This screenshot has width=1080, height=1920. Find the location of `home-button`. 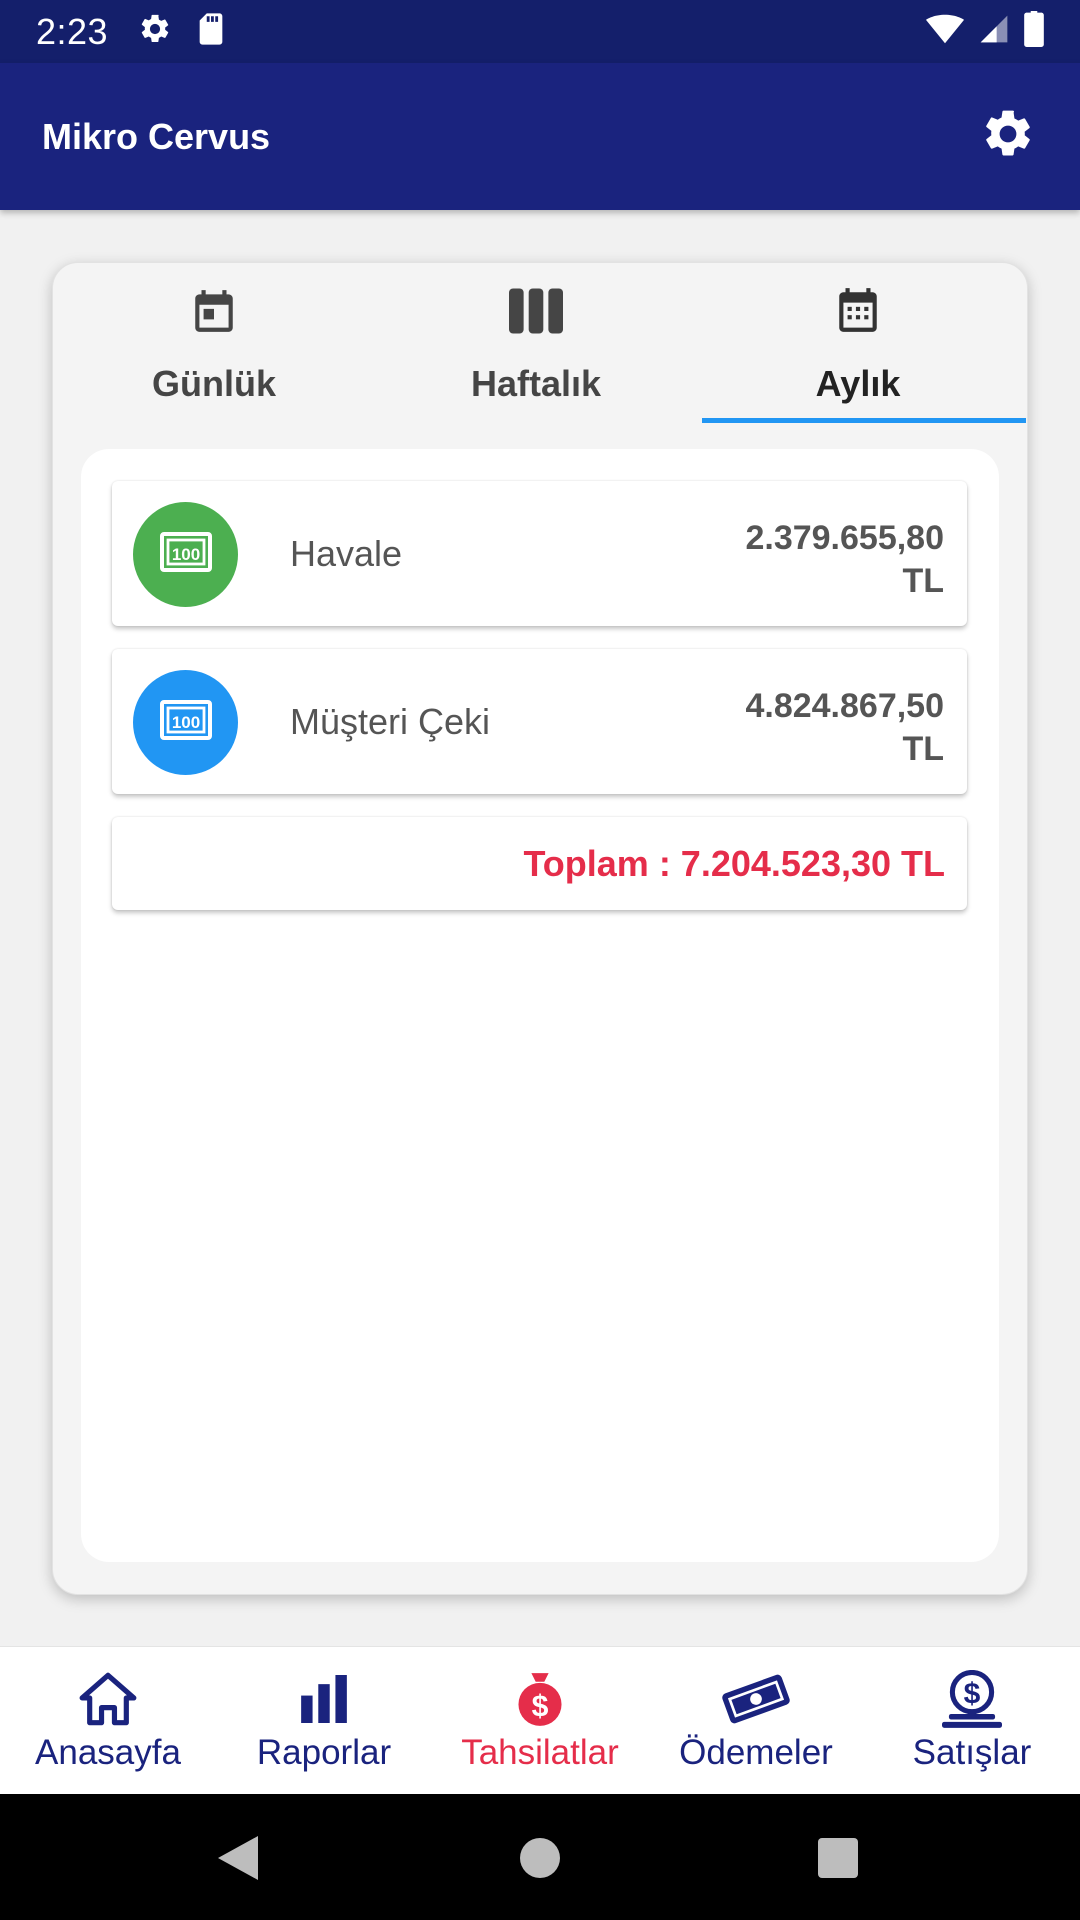

home-button is located at coordinates (540, 1860).